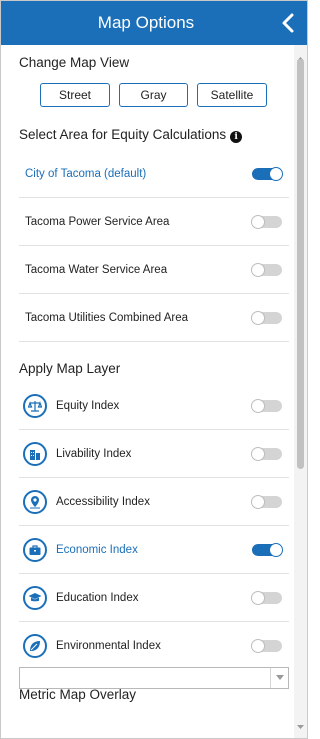 Image resolution: width=320 pixels, height=739 pixels. I want to click on equity-area-heading-text: Select Area for Equity Calculations, so click(123, 134).